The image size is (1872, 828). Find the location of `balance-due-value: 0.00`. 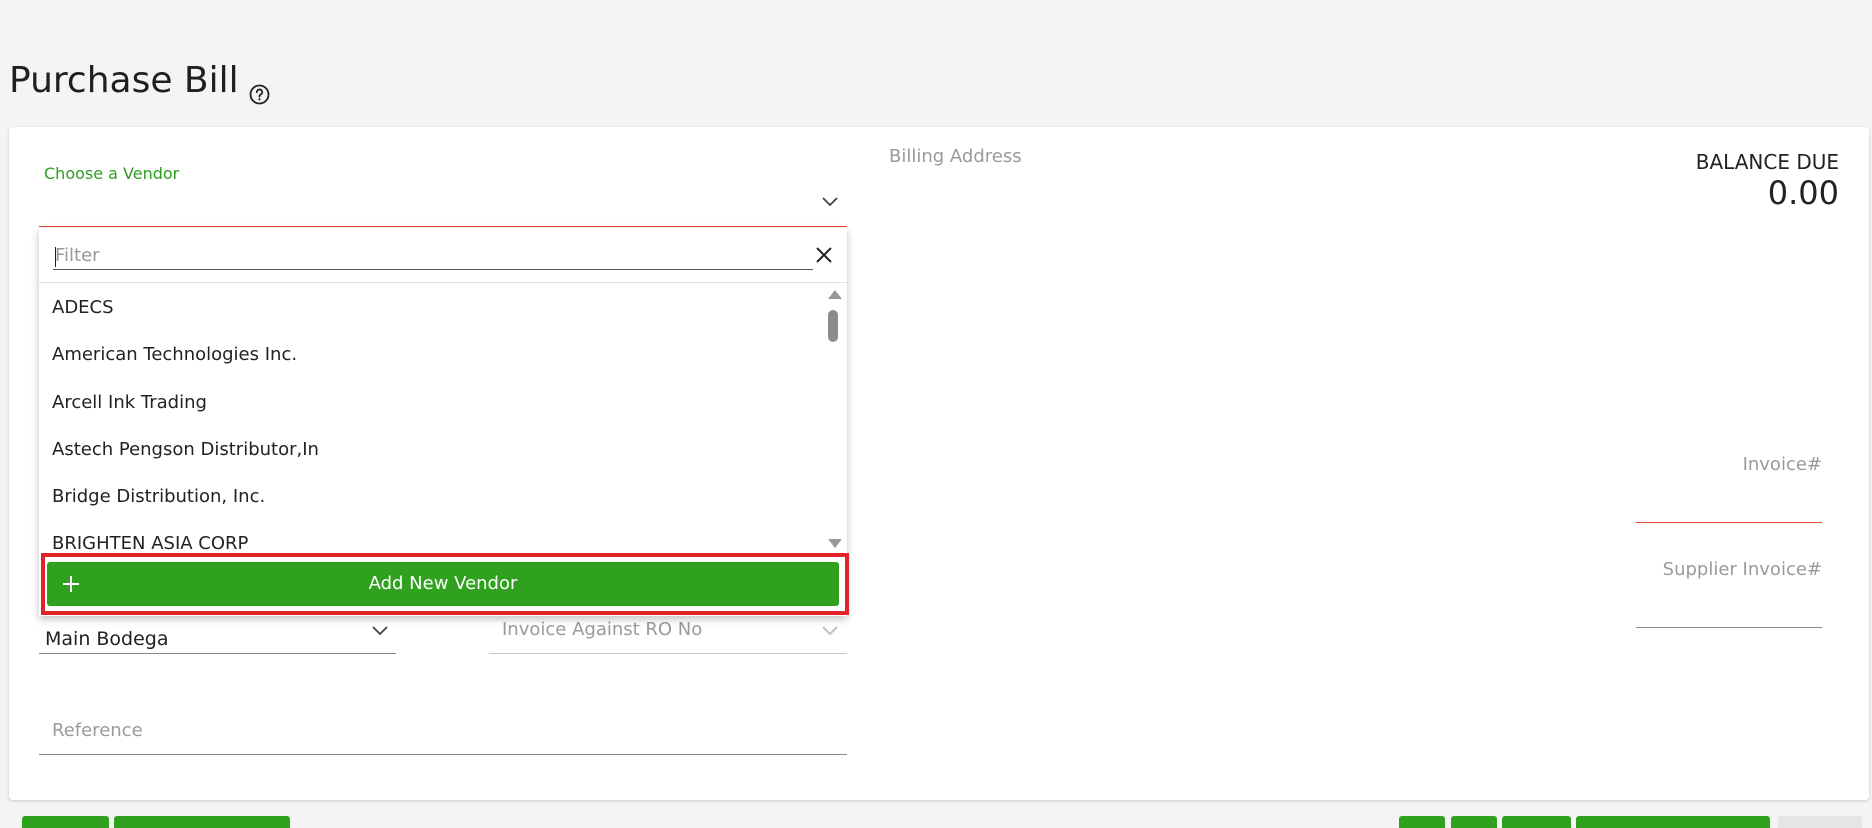

balance-due-value: 0.00 is located at coordinates (1803, 193).